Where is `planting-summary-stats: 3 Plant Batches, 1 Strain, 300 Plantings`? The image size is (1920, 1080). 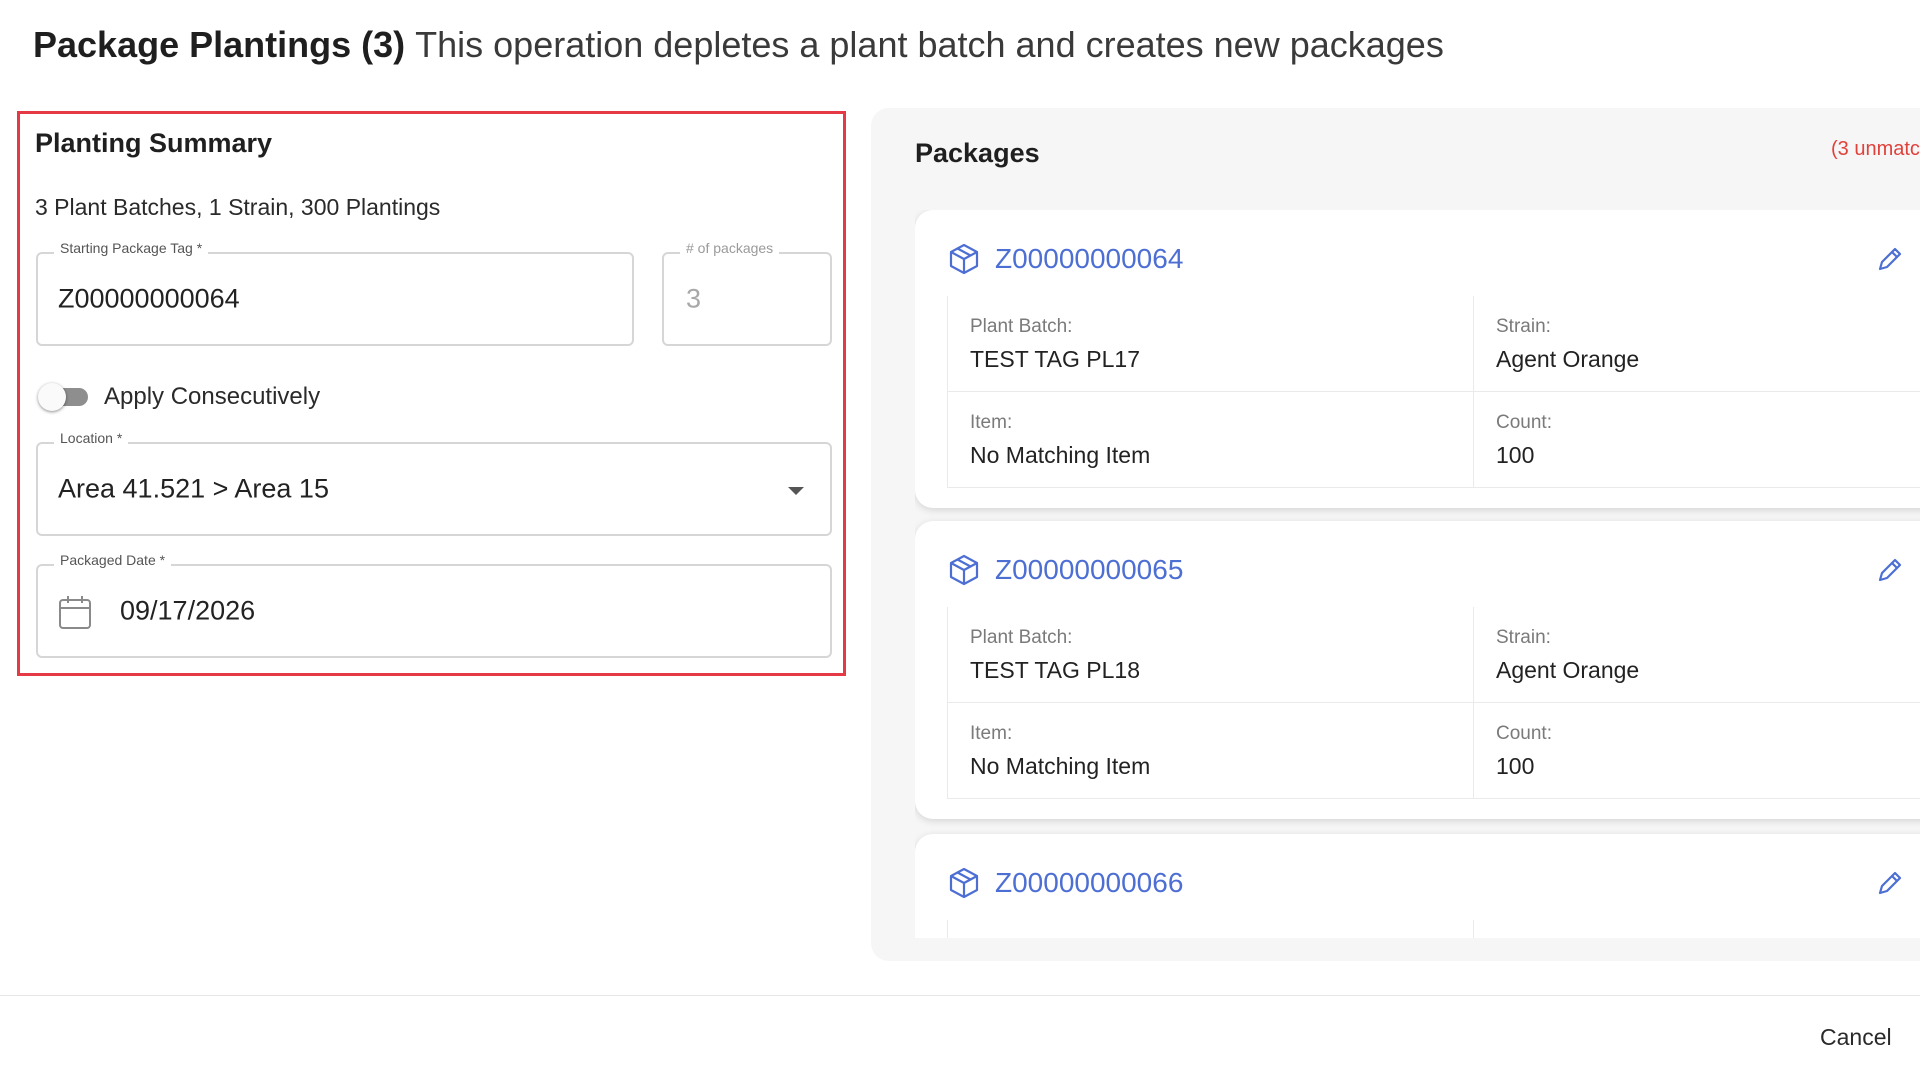
planting-summary-stats: 3 Plant Batches, 1 Strain, 300 Plantings is located at coordinates (238, 207).